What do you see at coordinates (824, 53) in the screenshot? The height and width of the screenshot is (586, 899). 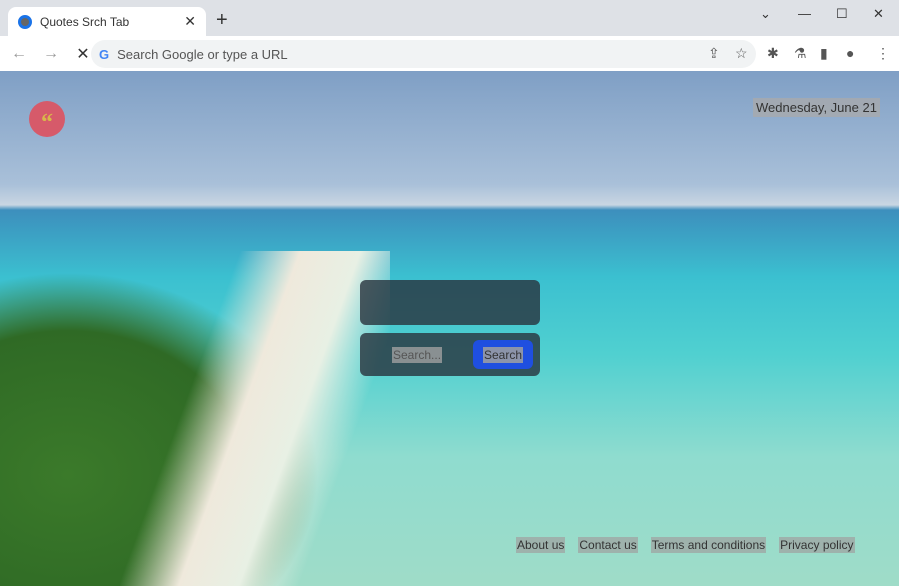 I see `side-panel-icon: ▮` at bounding box center [824, 53].